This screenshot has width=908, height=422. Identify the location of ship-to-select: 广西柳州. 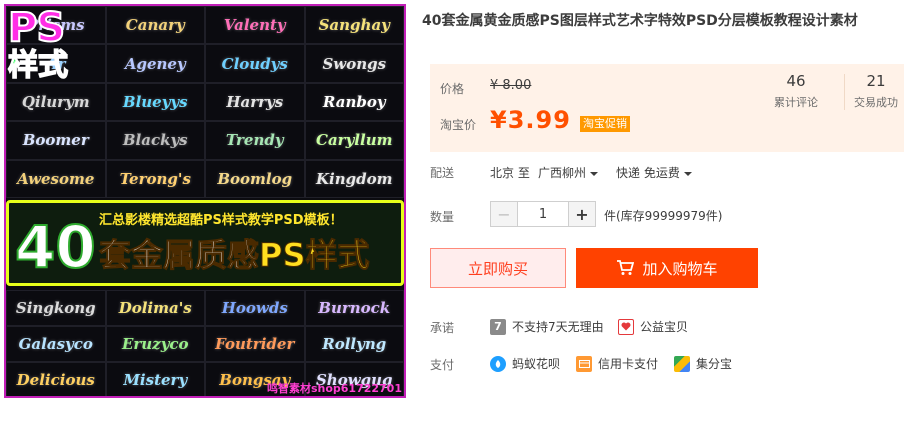
(568, 172).